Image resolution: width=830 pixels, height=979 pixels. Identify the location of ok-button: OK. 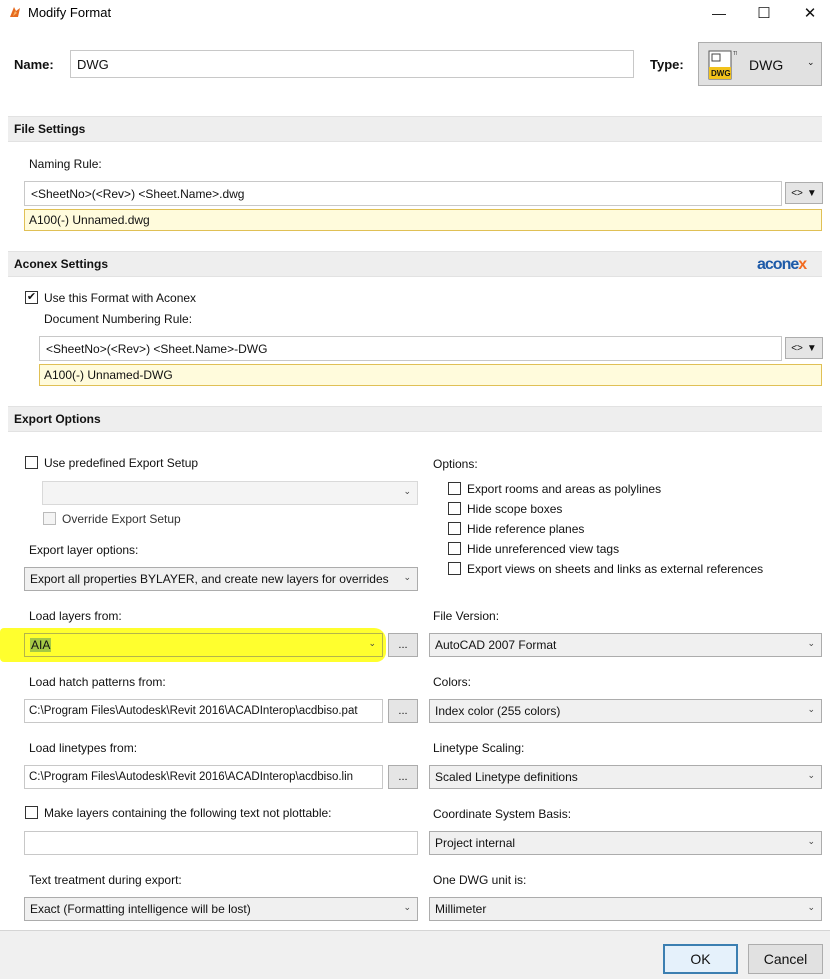
(700, 959).